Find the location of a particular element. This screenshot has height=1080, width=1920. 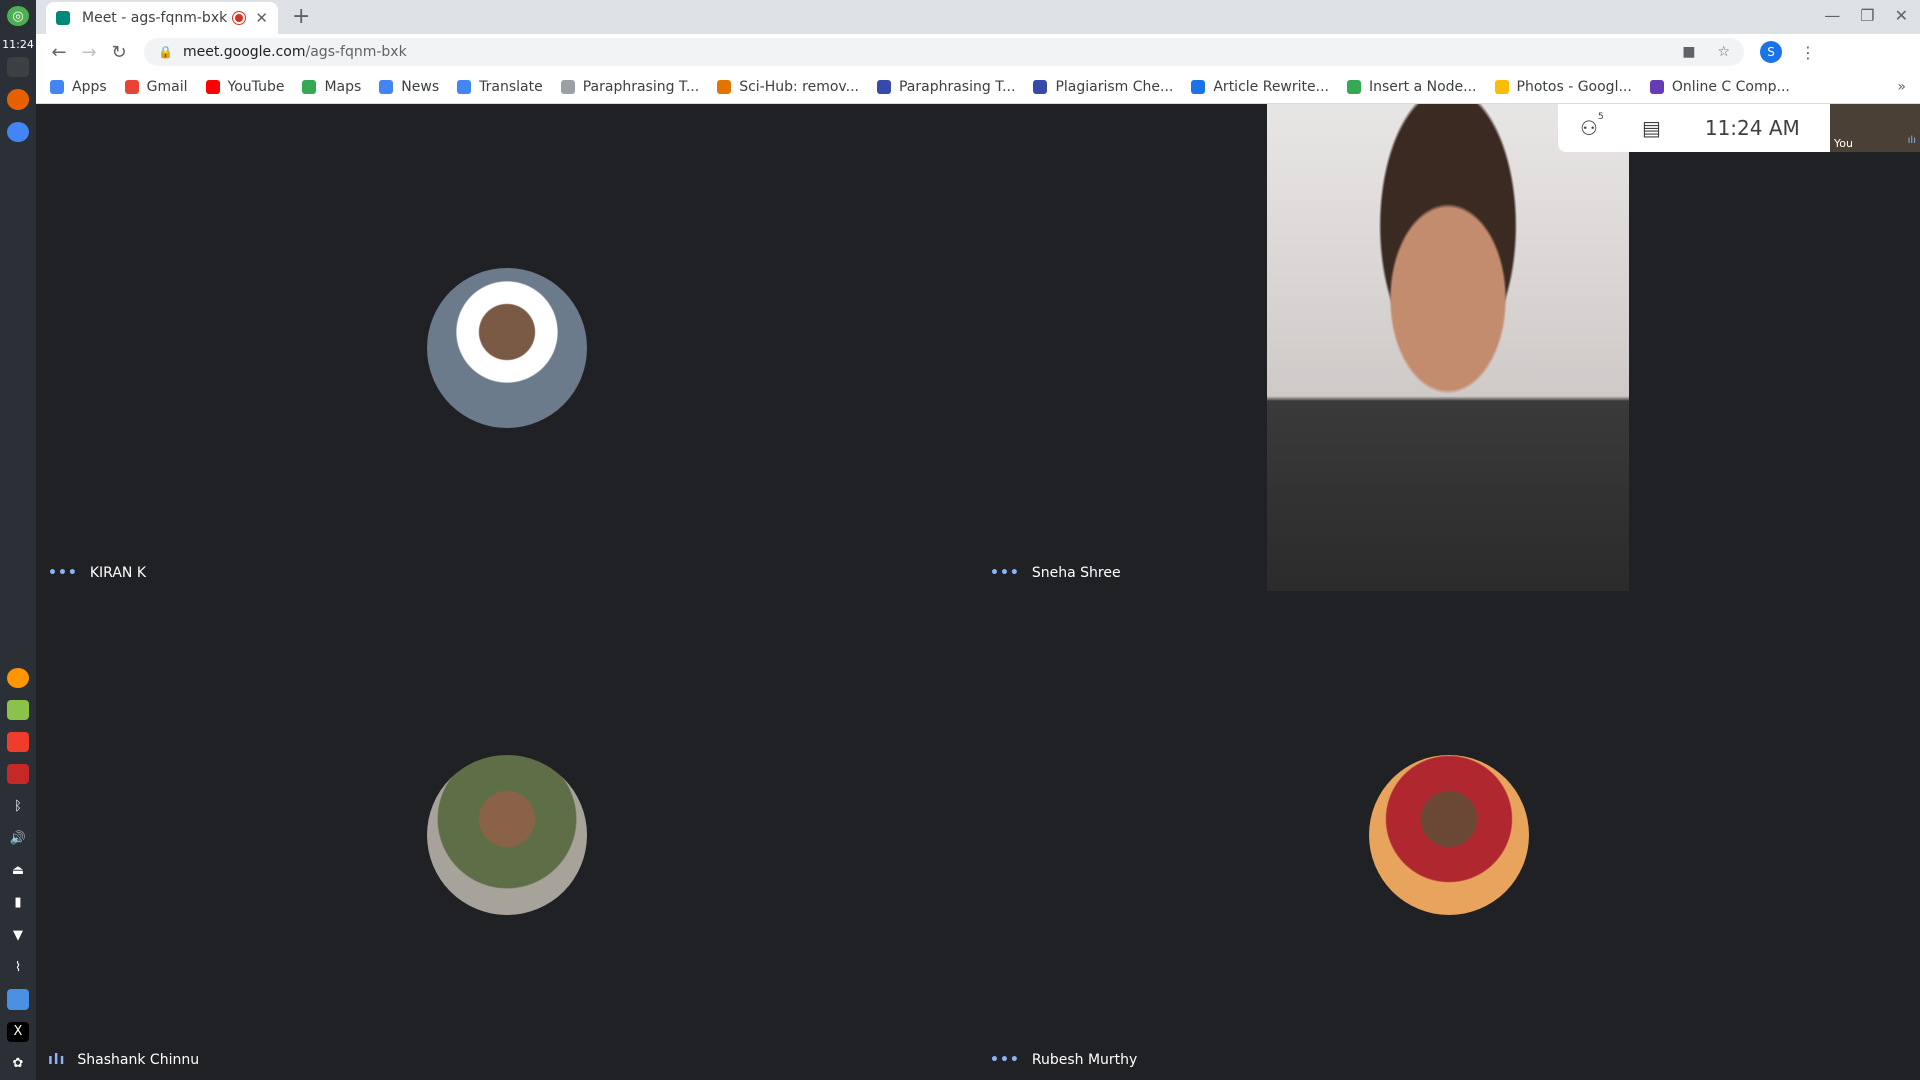

url-domain: meet.google.com is located at coordinates (244, 52).